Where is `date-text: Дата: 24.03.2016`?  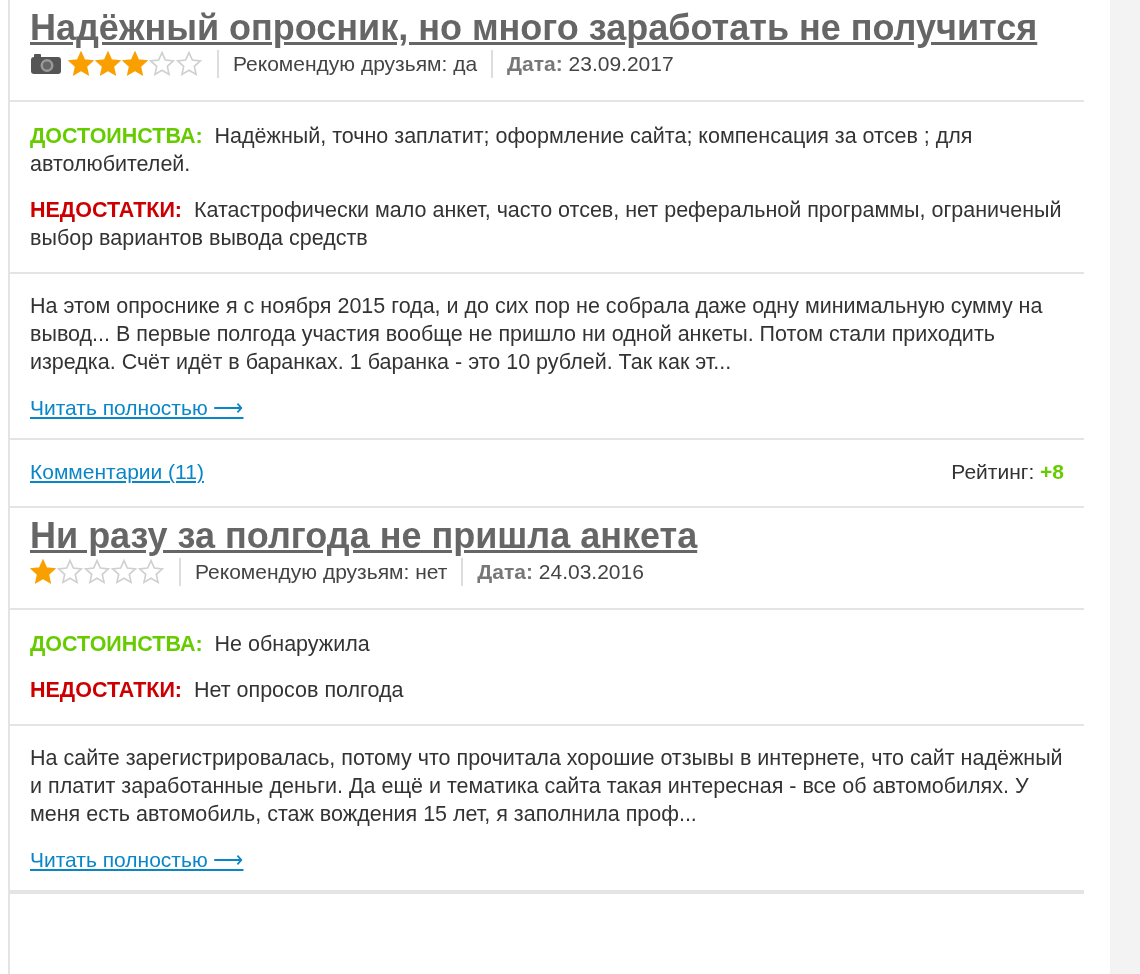 date-text: Дата: 24.03.2016 is located at coordinates (560, 572).